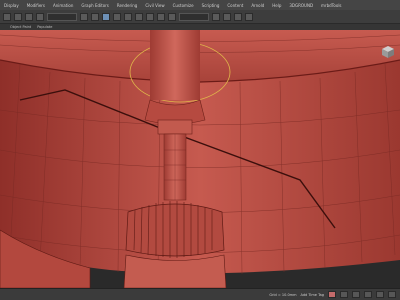 The width and height of the screenshot is (400, 300). Describe the element at coordinates (94, 5) in the screenshot. I see `menu-graph-editors: Graph Editors` at that location.